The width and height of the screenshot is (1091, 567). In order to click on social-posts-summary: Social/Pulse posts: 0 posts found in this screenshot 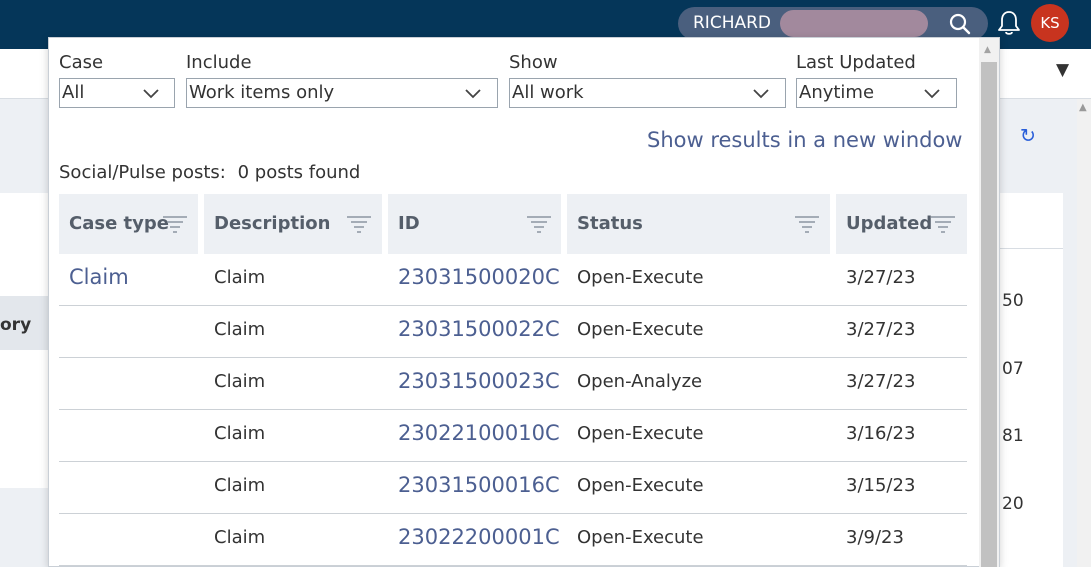, I will do `click(209, 172)`.